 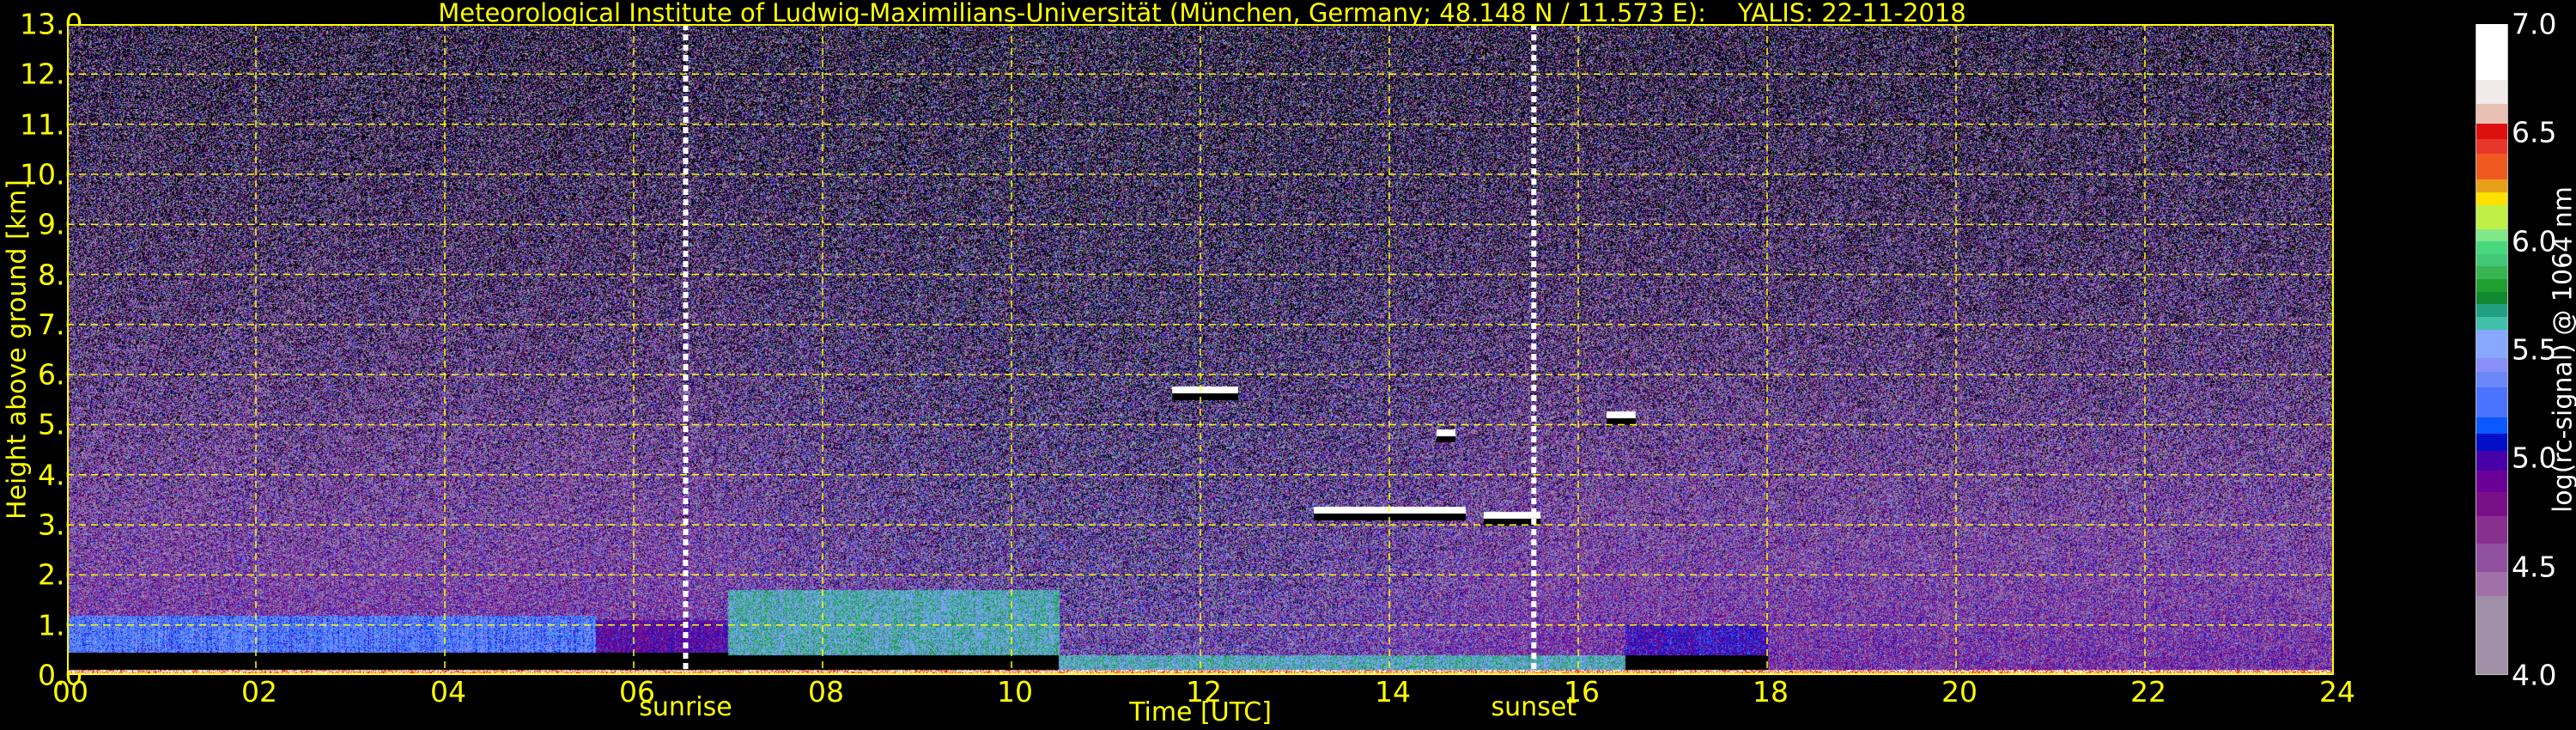 What do you see at coordinates (2148, 692) in the screenshot?
I see `x-tick-label: 22` at bounding box center [2148, 692].